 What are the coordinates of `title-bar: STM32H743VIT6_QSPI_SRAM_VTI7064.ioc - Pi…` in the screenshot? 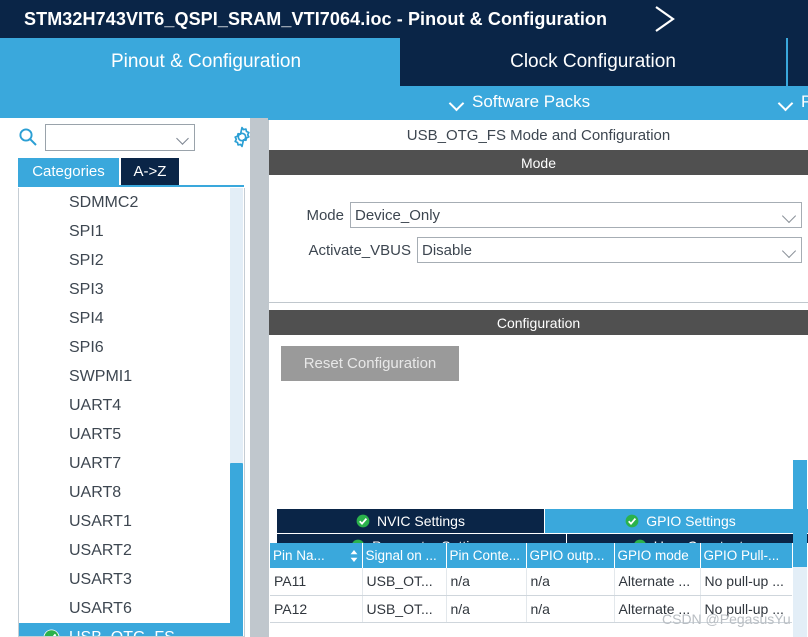 It's located at (404, 19).